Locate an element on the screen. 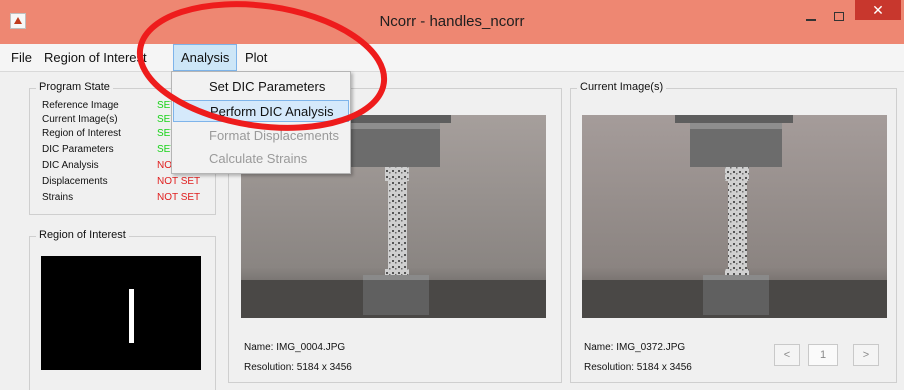 The height and width of the screenshot is (390, 904). reference-image-name: Name: IMG_0004.JPG is located at coordinates (295, 347).